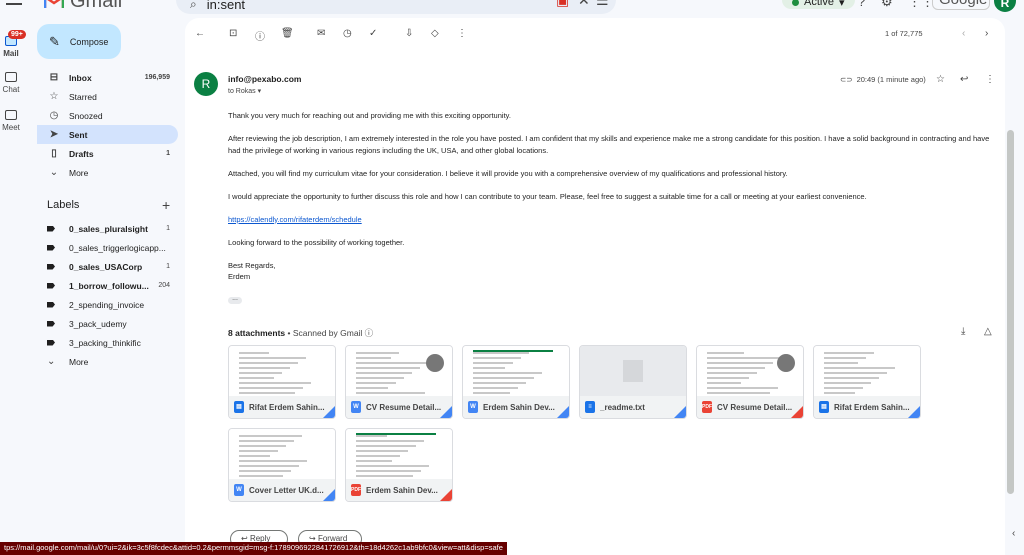 This screenshot has width=1024, height=555. Describe the element at coordinates (233, 33) in the screenshot. I see `archive-icon: ⊡` at that location.